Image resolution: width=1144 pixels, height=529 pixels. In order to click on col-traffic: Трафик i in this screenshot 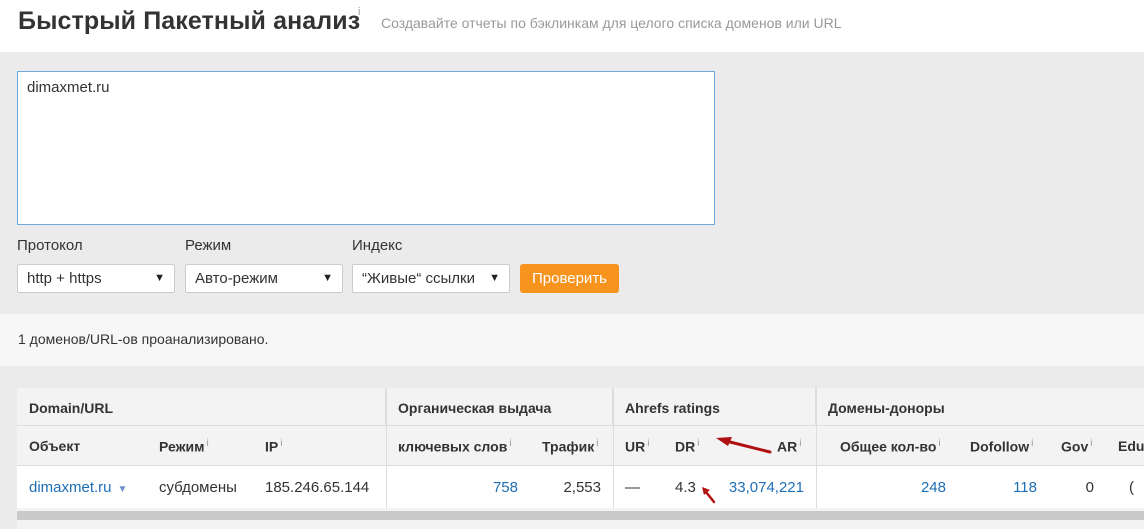, I will do `click(570, 446)`.